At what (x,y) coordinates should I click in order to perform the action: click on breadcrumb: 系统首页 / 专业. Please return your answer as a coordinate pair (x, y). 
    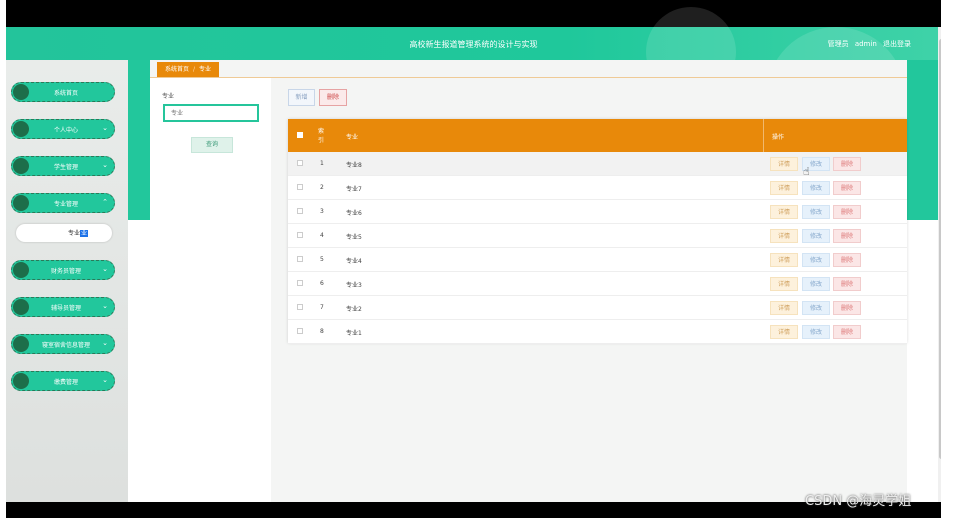
    Looking at the image, I should click on (188, 69).